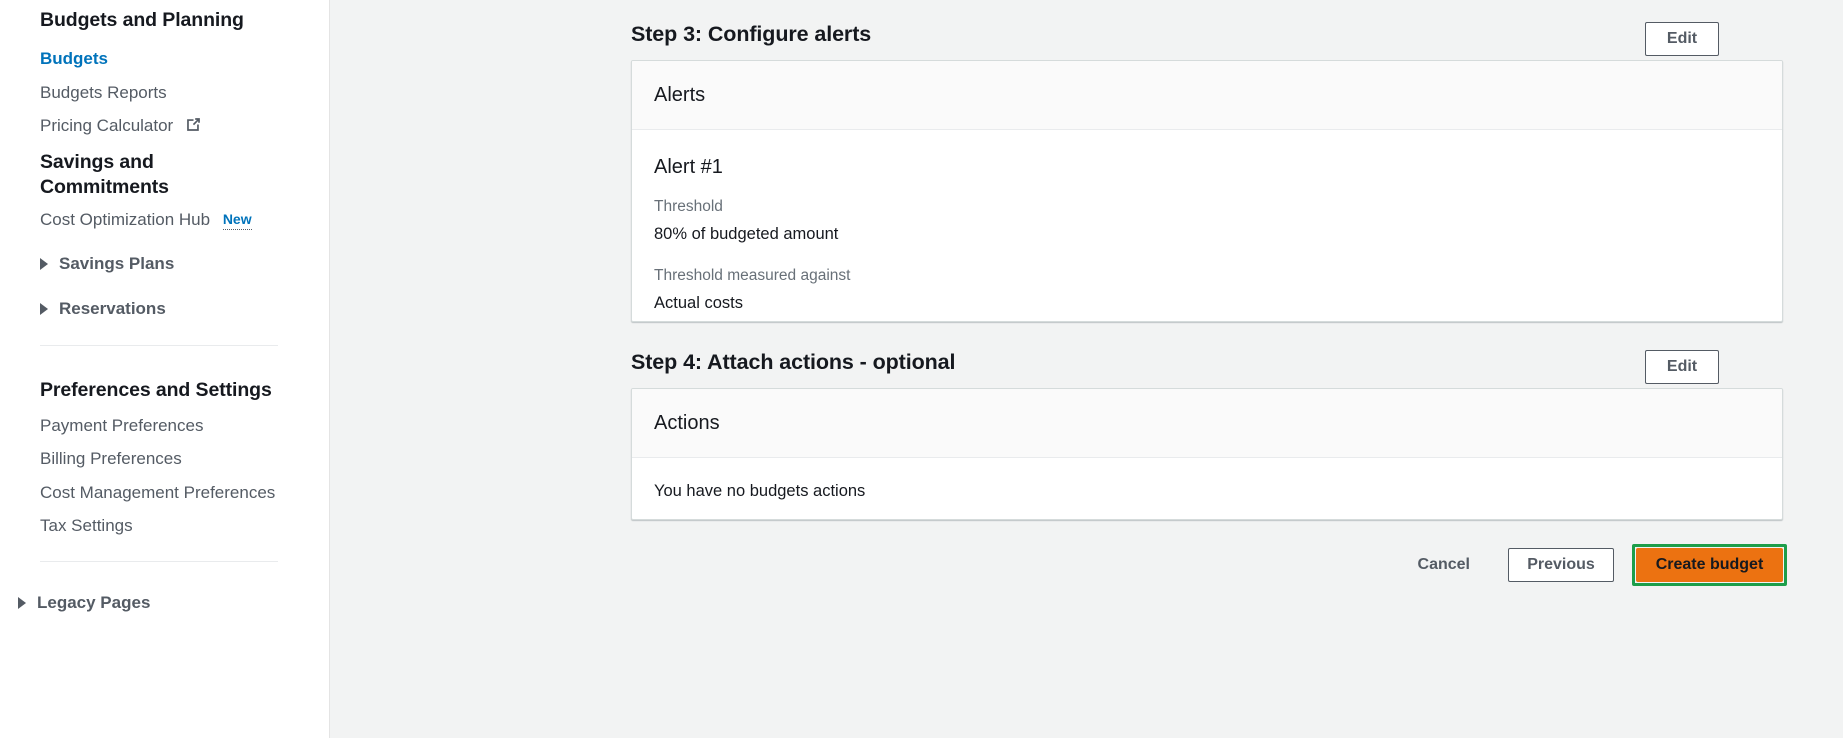 The height and width of the screenshot is (738, 1843). I want to click on step-3-edit-button: Edit, so click(1682, 39).